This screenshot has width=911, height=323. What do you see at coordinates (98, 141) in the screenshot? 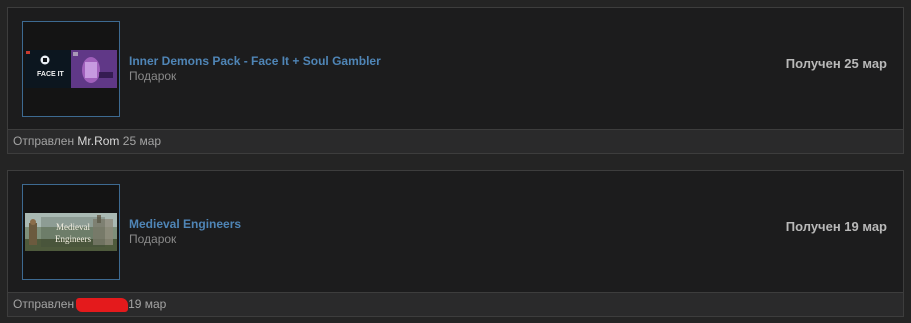
I see `sender-name: Mr.Rom` at bounding box center [98, 141].